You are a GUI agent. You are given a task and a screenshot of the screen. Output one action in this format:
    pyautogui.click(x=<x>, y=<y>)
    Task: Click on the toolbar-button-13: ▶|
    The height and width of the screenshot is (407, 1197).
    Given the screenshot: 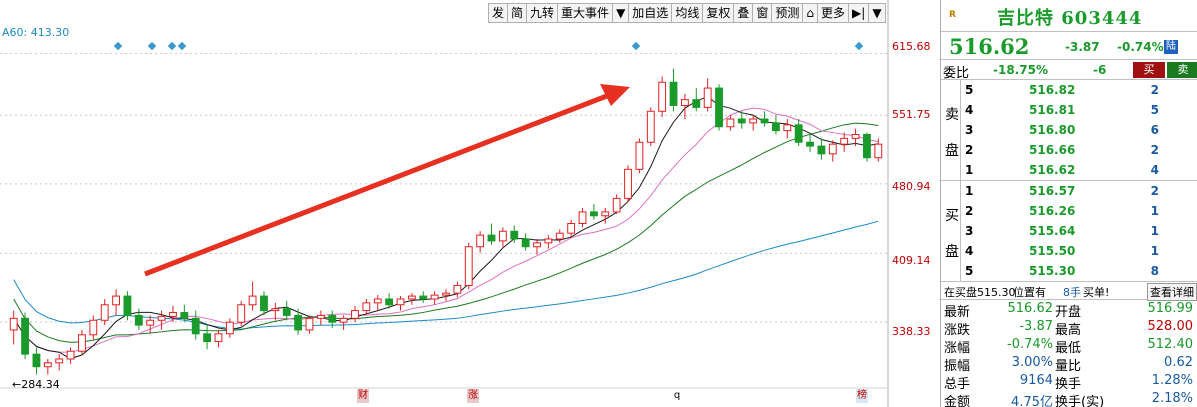 What is the action you would take?
    pyautogui.click(x=859, y=13)
    